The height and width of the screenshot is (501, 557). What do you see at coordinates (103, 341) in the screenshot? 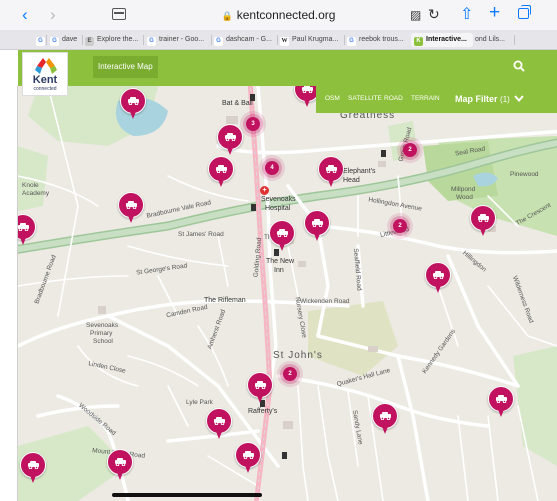
I see `map-label: School` at bounding box center [103, 341].